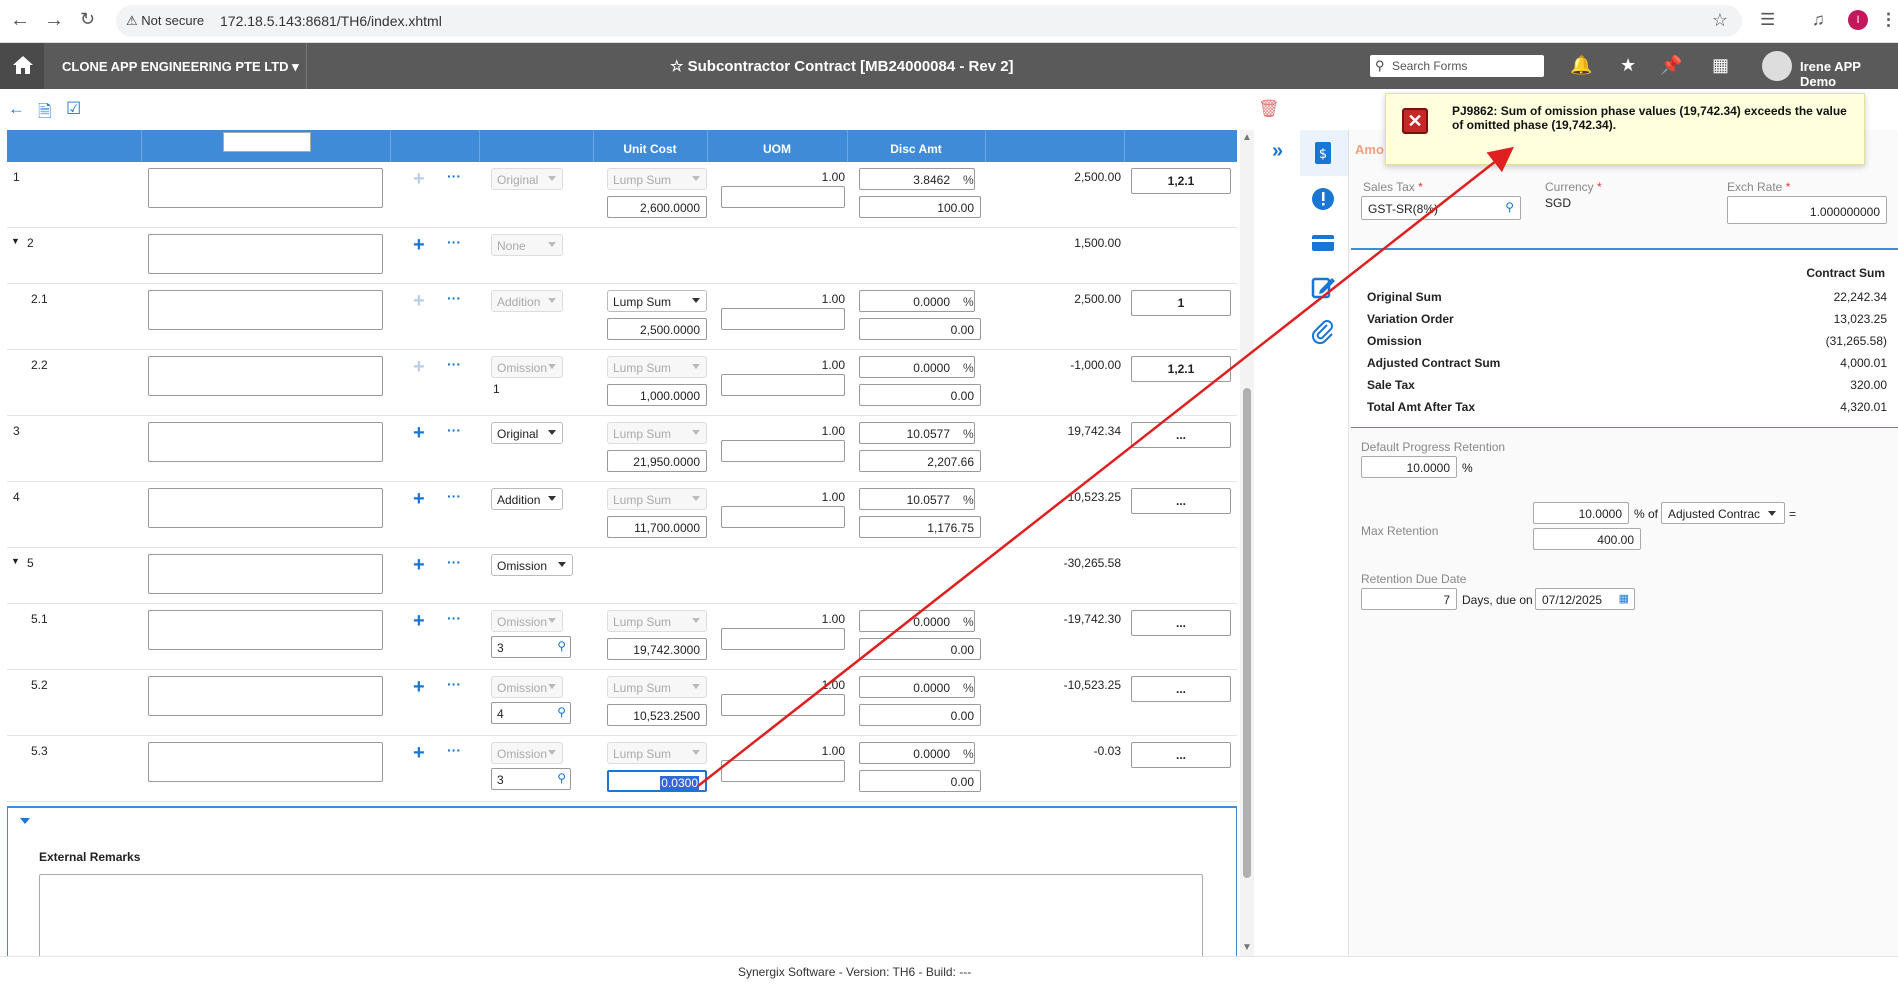  Describe the element at coordinates (1807, 210) in the screenshot. I see `exch-rate-input: 1.000000000` at that location.